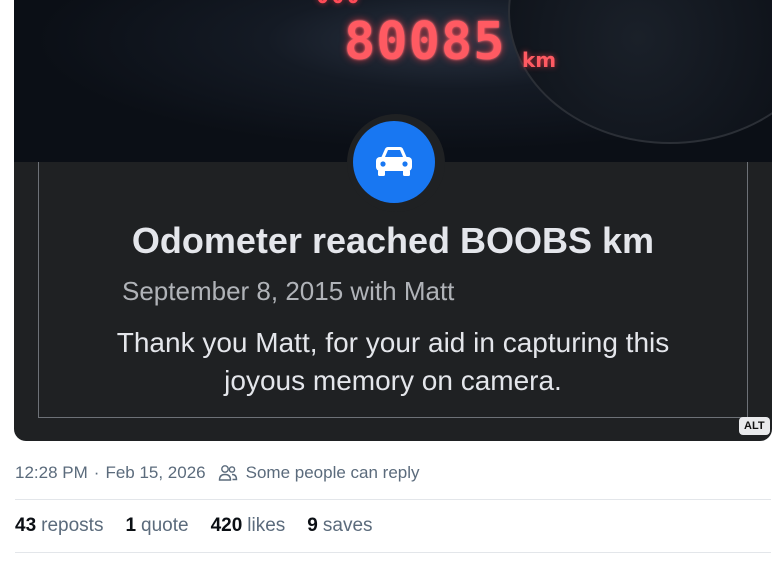 The height and width of the screenshot is (563, 779). Describe the element at coordinates (288, 291) in the screenshot. I see `event-subtitle: September 8, 2015 with Matt` at that location.